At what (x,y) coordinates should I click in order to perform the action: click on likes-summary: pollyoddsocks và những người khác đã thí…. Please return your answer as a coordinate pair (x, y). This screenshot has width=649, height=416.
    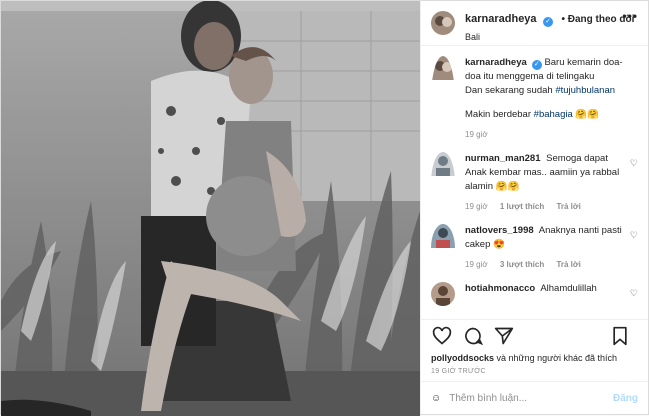
    Looking at the image, I should click on (534, 358).